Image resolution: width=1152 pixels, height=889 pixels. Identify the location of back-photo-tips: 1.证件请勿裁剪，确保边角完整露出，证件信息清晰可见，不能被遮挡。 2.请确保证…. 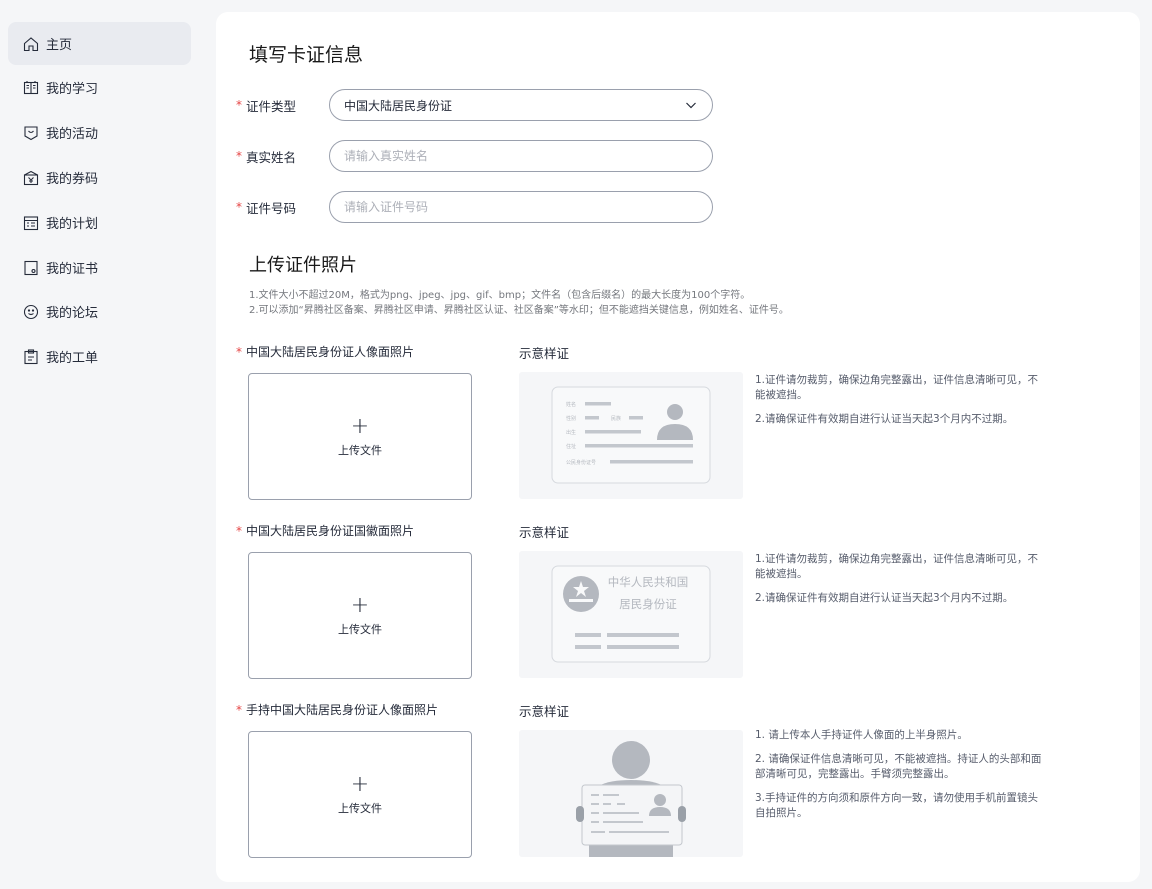
(901, 583).